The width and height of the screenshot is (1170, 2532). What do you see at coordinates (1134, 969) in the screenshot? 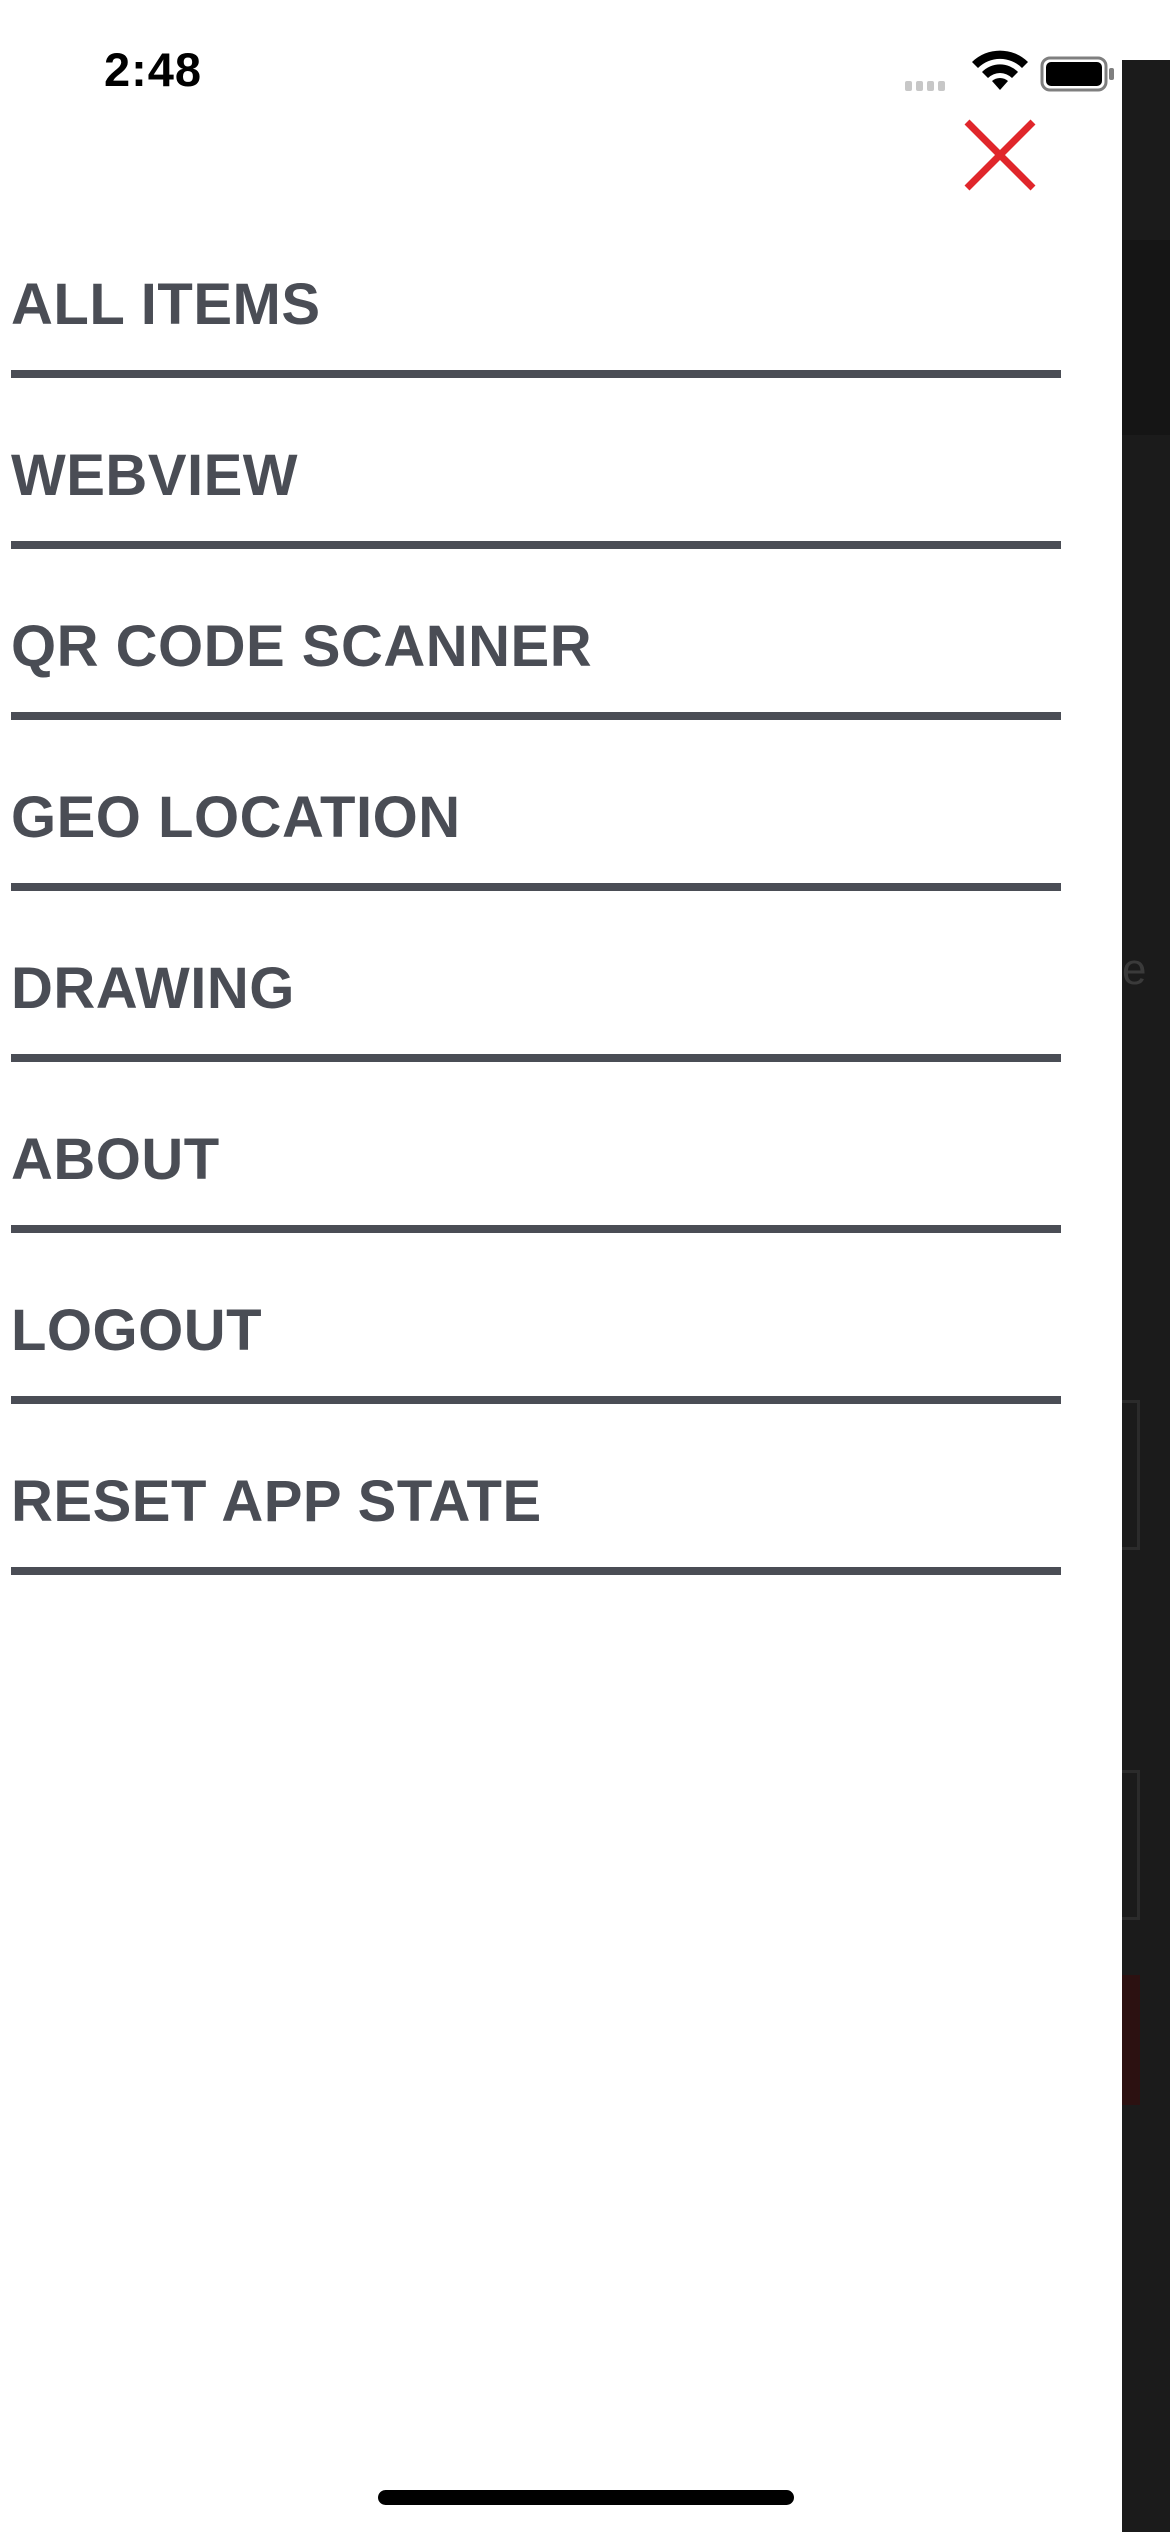
I see `backdrop-partial-text: e` at bounding box center [1134, 969].